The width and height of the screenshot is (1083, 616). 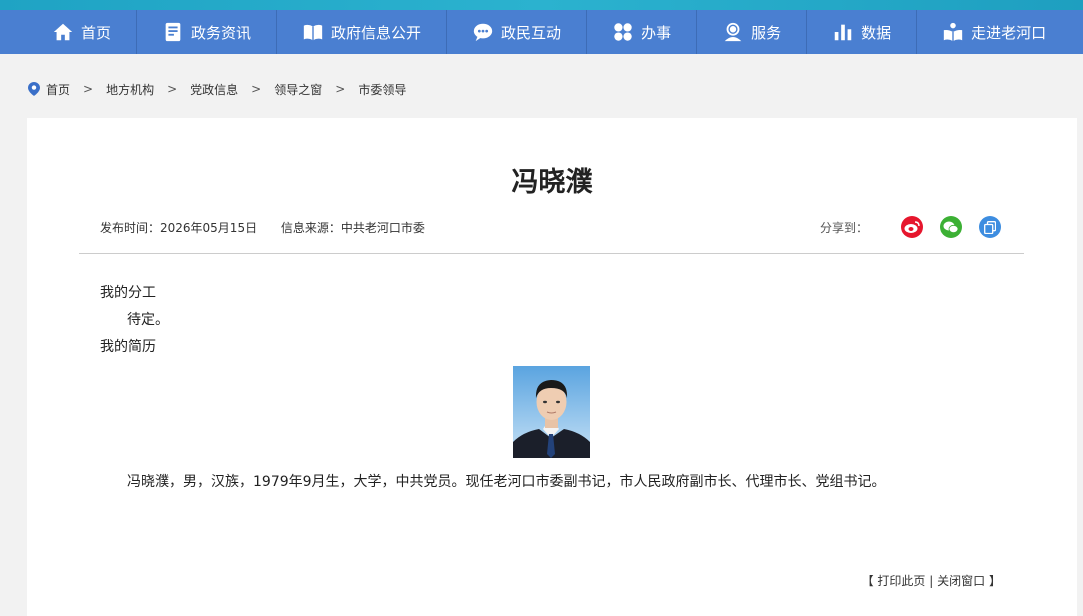 What do you see at coordinates (901, 581) in the screenshot?
I see `print-page-link: 打印此页` at bounding box center [901, 581].